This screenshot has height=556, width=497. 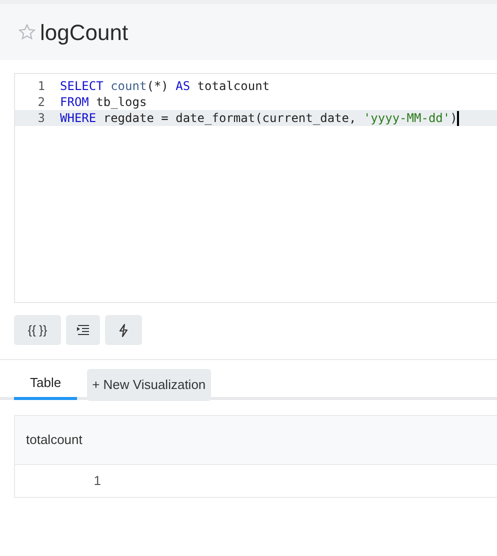 I want to click on format-button, so click(x=83, y=330).